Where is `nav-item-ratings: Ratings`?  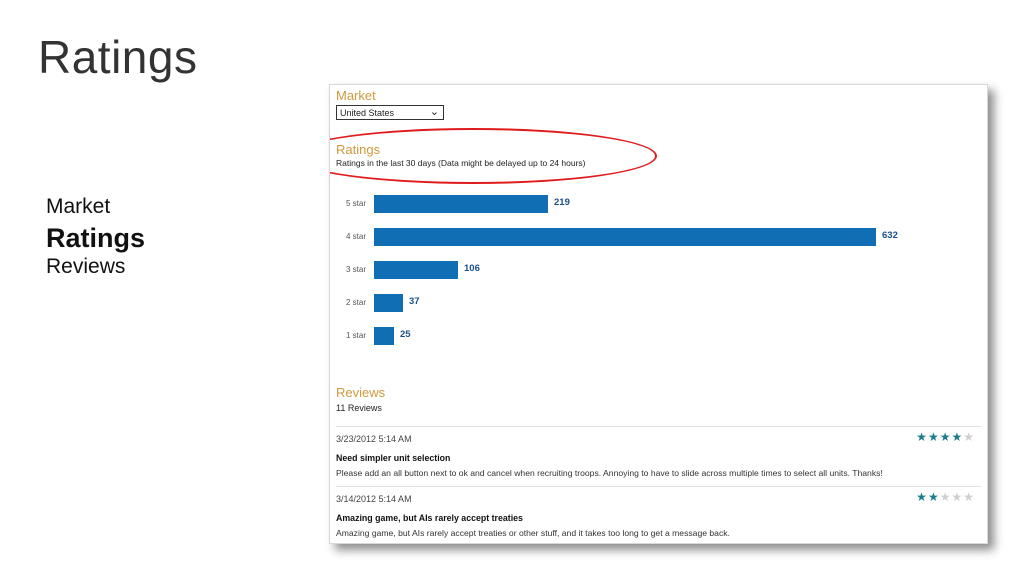
nav-item-ratings: Ratings is located at coordinates (95, 238).